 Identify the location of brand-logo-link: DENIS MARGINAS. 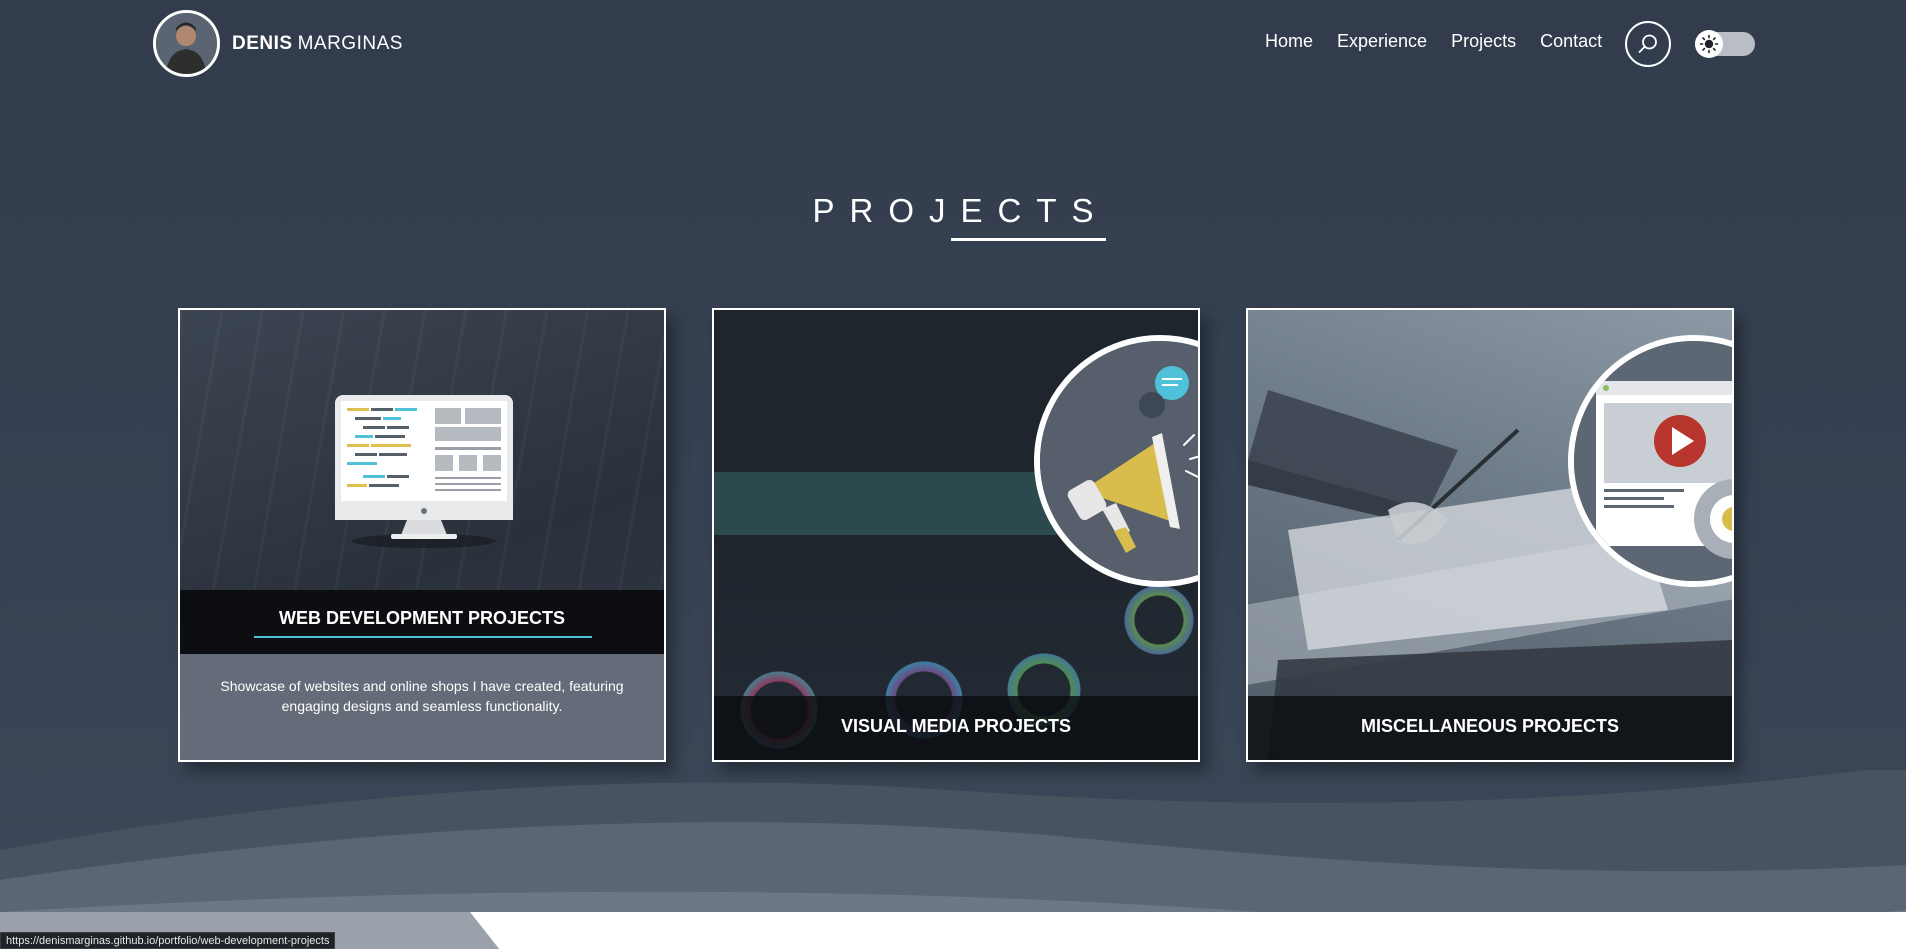
(278, 43).